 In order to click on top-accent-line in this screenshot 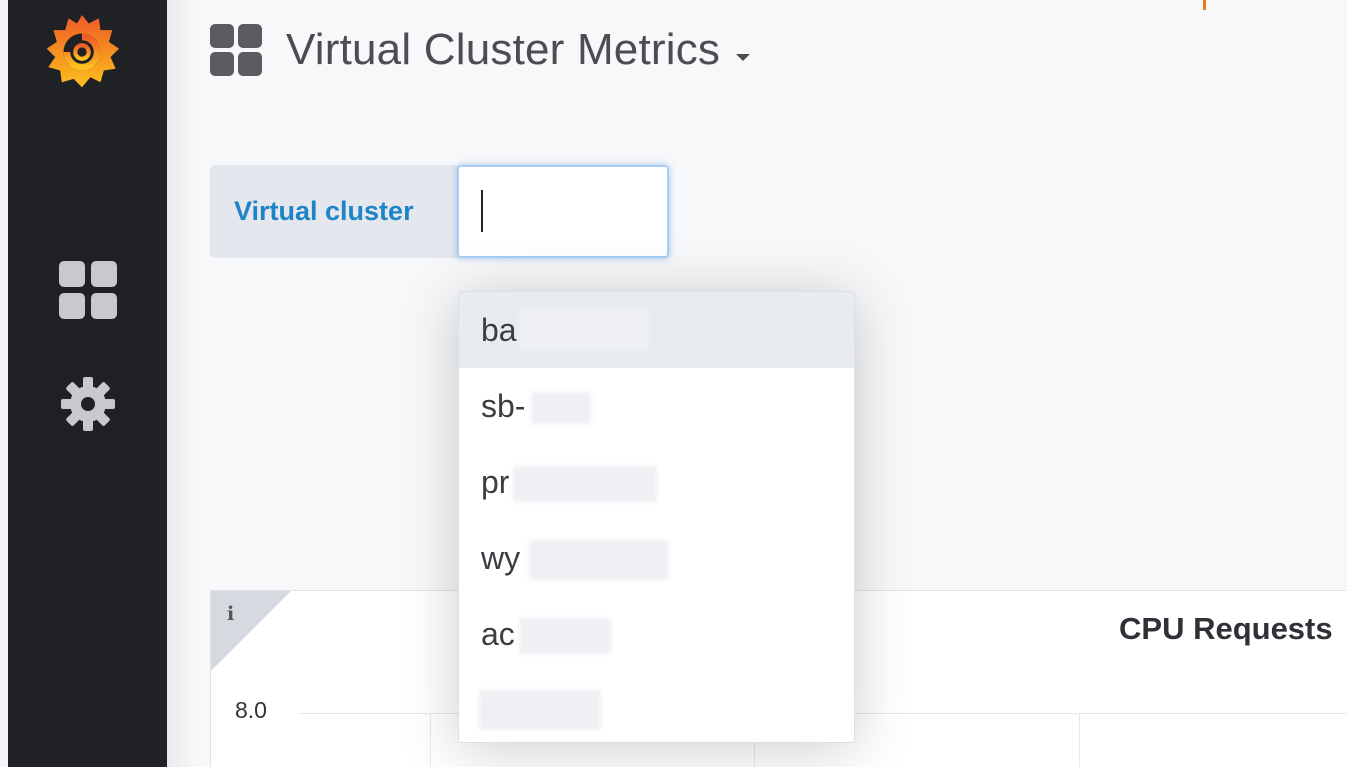, I will do `click(1204, 5)`.